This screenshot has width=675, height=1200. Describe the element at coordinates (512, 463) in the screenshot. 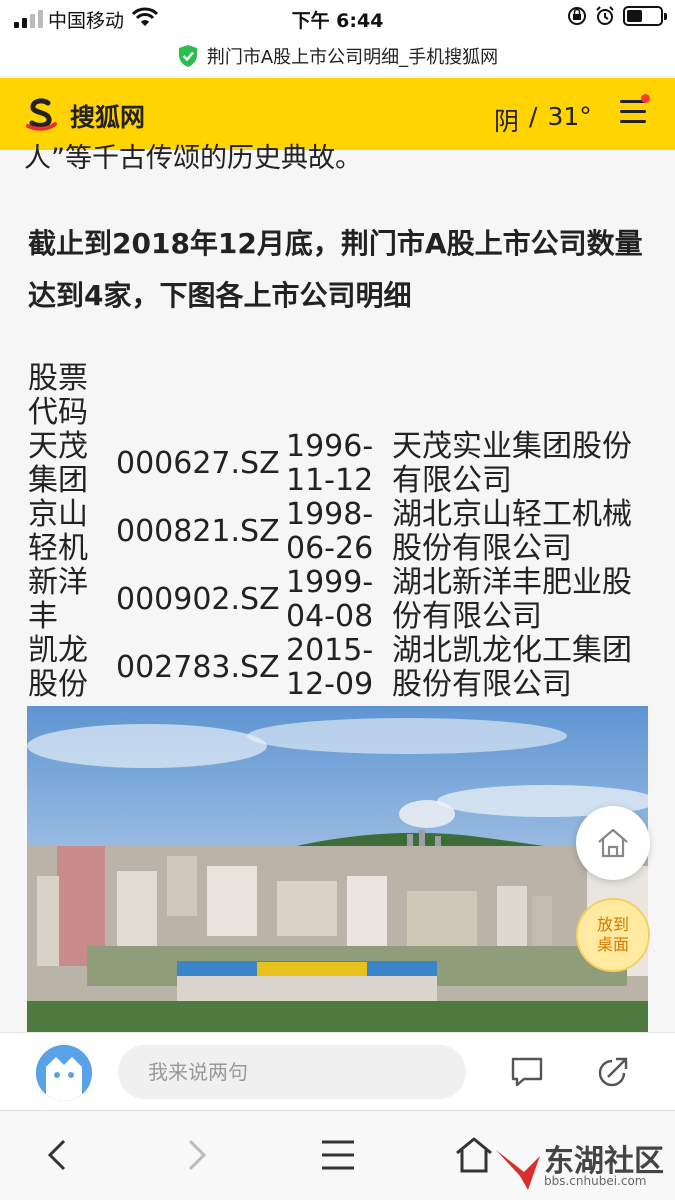

I see `company-full-name: 天茂实业集团股份有限公司` at that location.